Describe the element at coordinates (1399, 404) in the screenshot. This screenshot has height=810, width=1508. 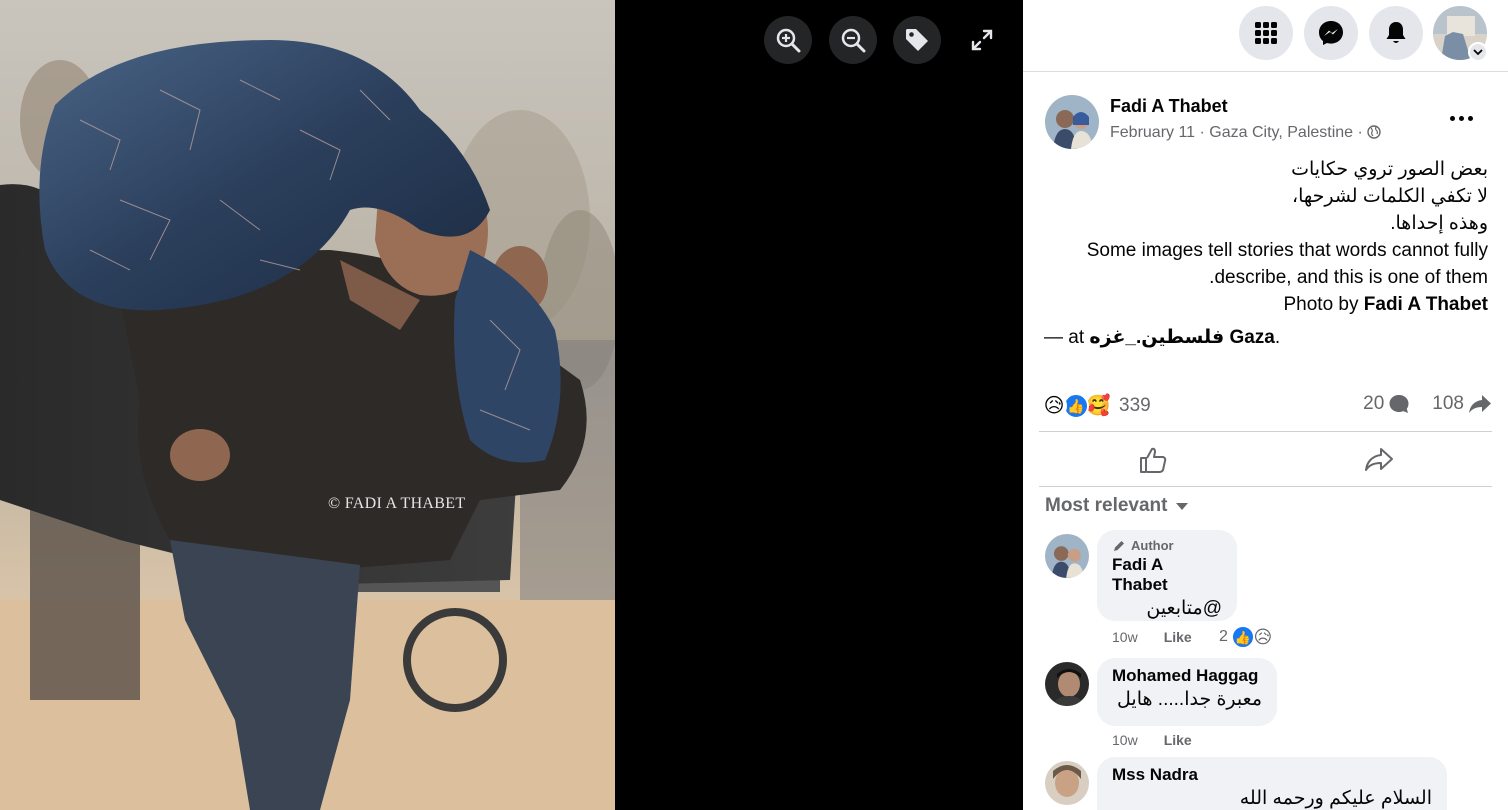
I see `comment-bubble-icon` at that location.